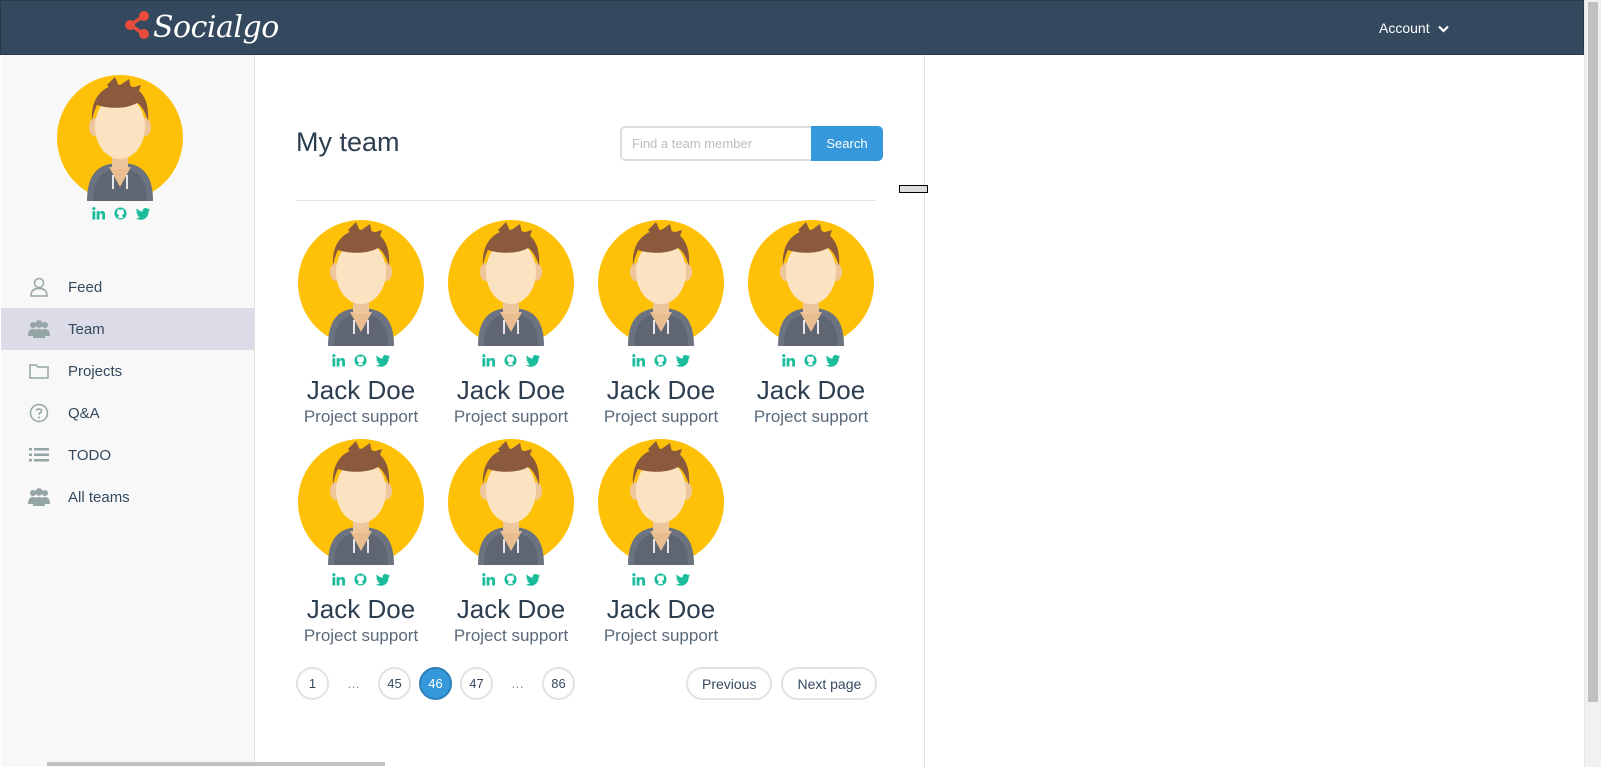 This screenshot has height=767, width=1601. I want to click on search-button: Search, so click(847, 143).